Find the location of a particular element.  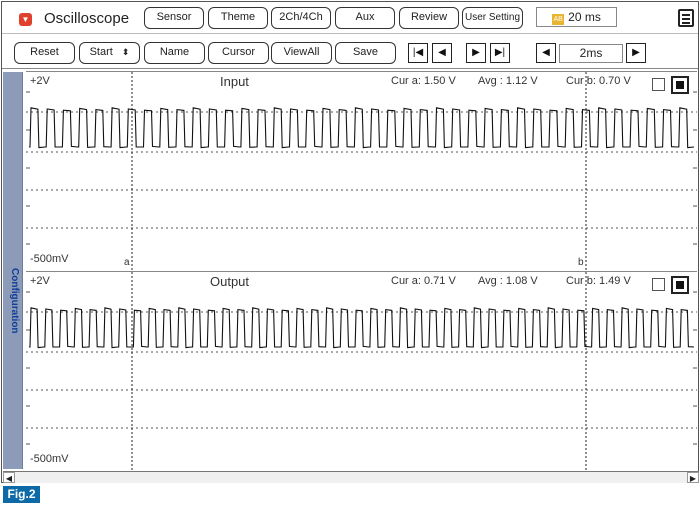

sensor-button: Sensor is located at coordinates (174, 18).